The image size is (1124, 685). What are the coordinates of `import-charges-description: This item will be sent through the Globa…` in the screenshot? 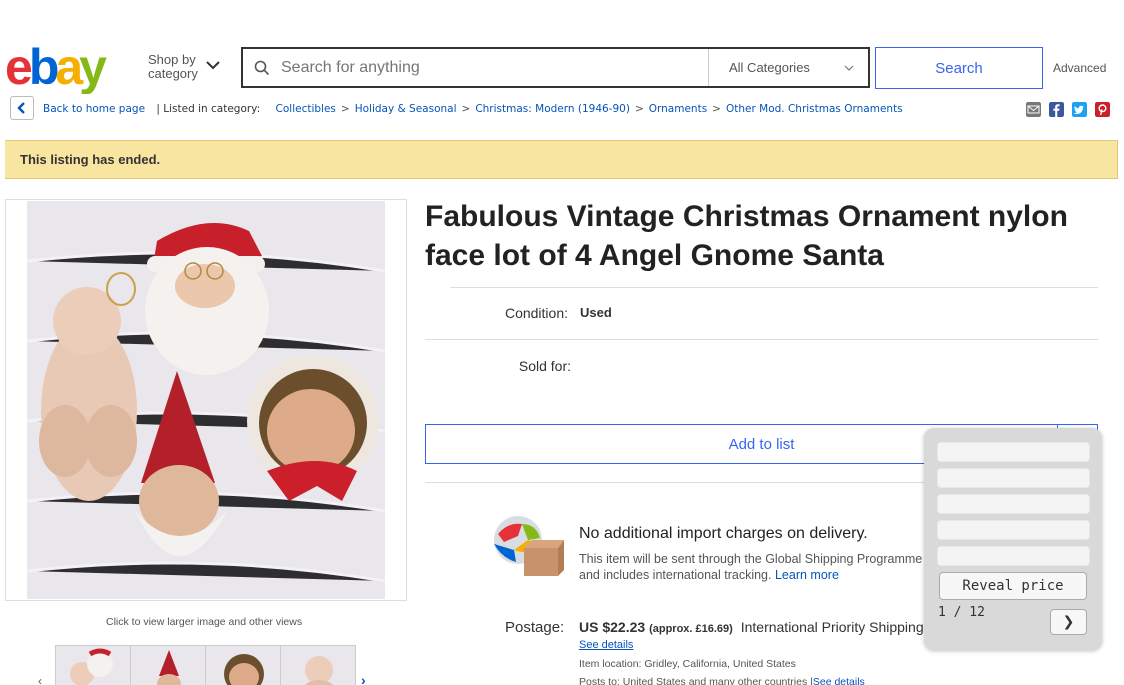 It's located at (759, 567).